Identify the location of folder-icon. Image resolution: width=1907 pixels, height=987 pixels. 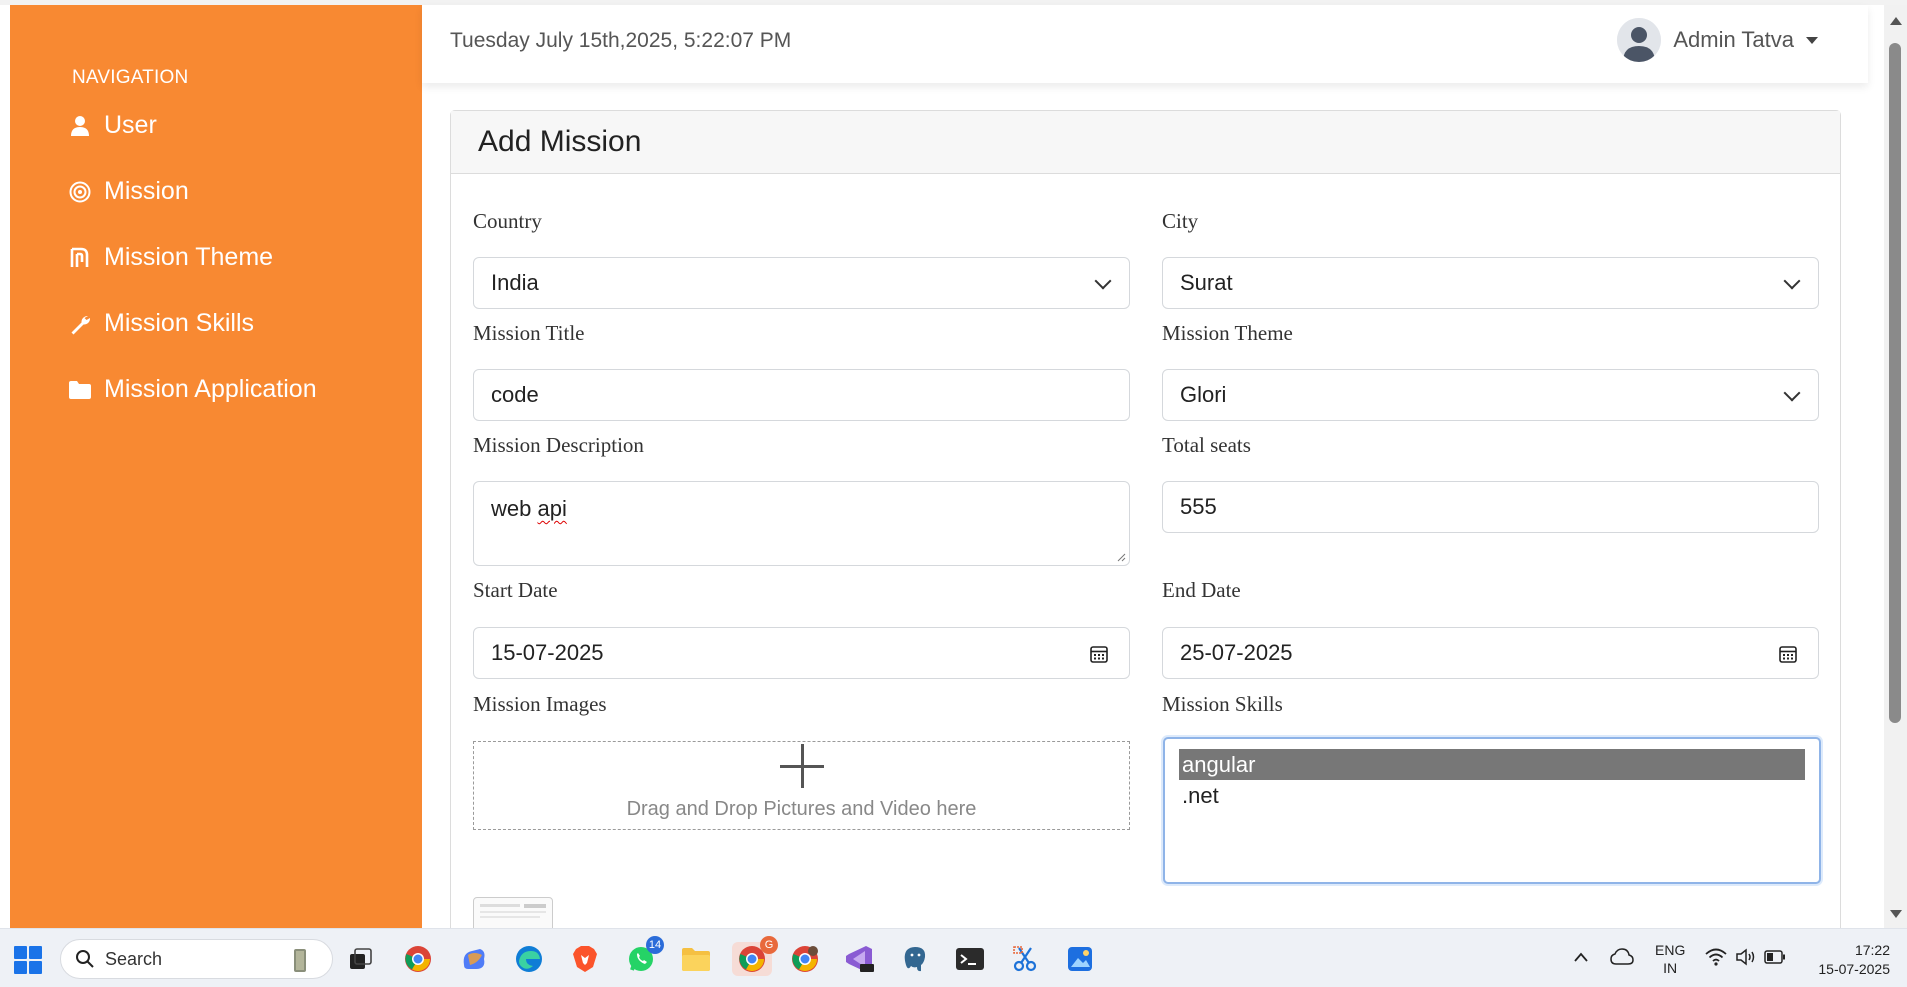
(80, 390).